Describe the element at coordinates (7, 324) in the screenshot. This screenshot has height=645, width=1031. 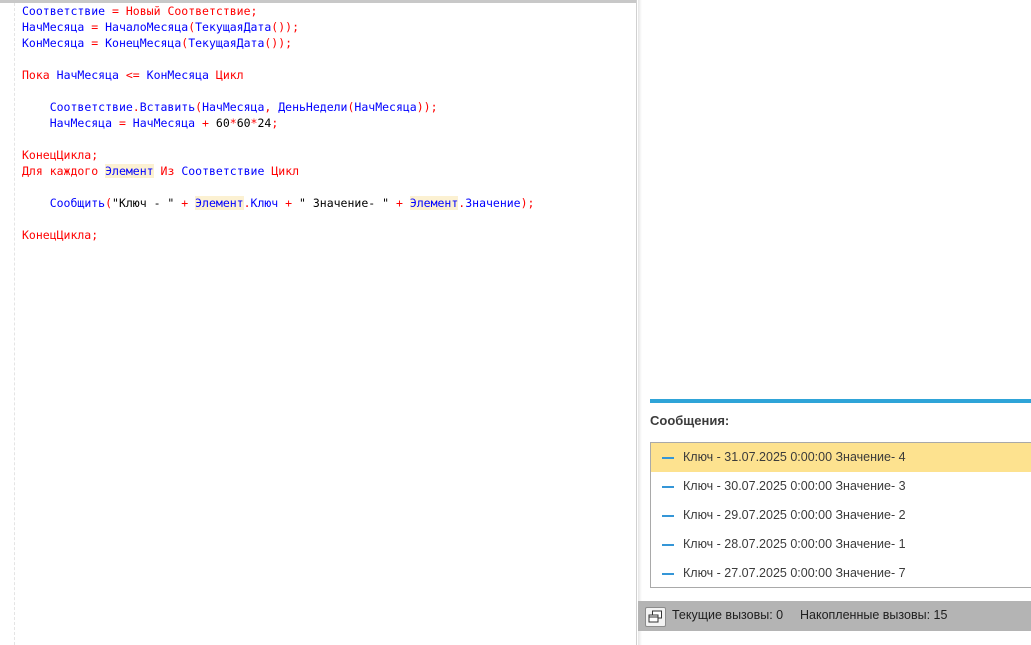
I see `editor-gutter` at that location.